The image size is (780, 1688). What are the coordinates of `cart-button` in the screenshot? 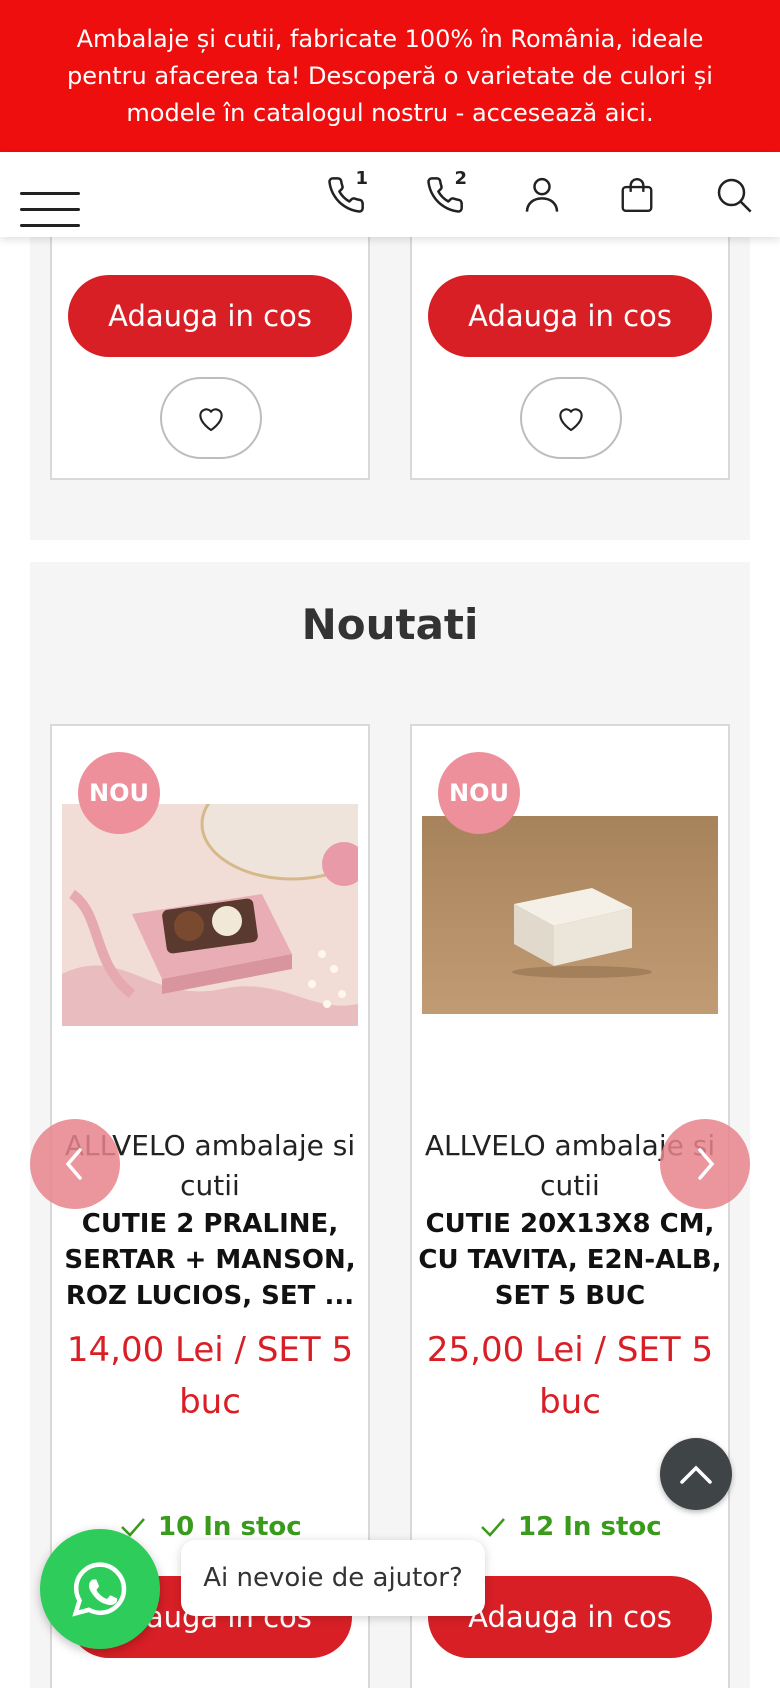 It's located at (637, 195).